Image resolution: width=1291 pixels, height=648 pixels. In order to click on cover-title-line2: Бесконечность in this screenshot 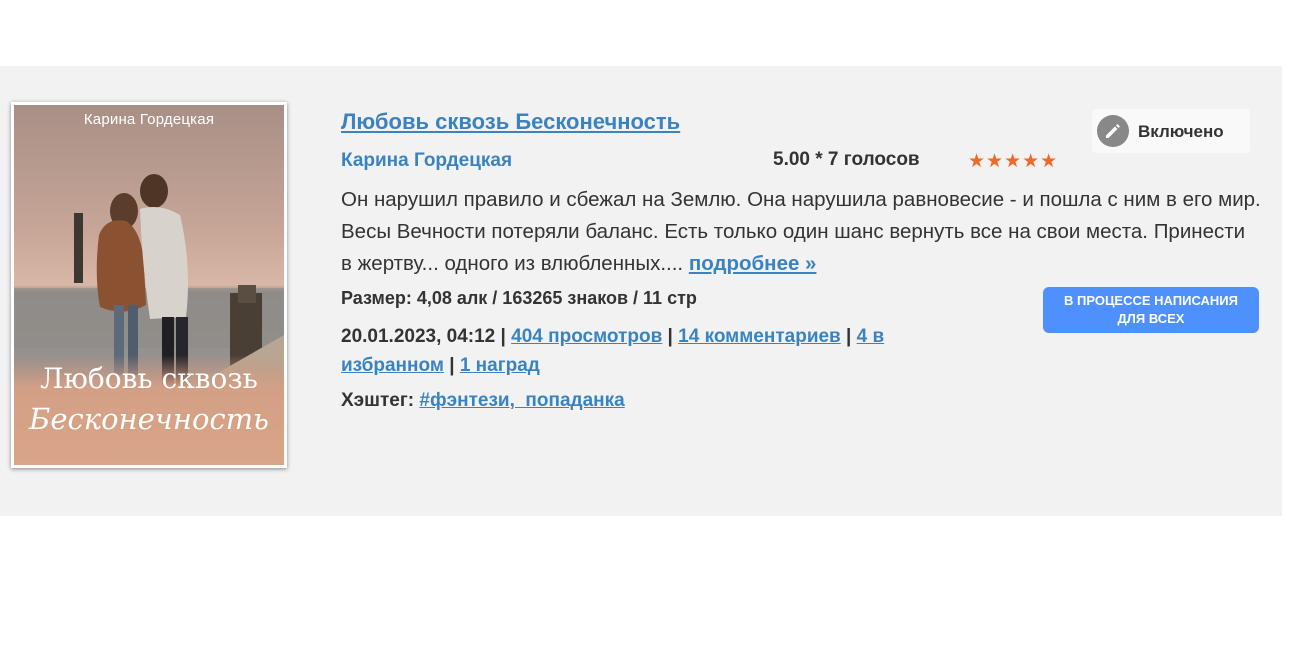, I will do `click(149, 419)`.